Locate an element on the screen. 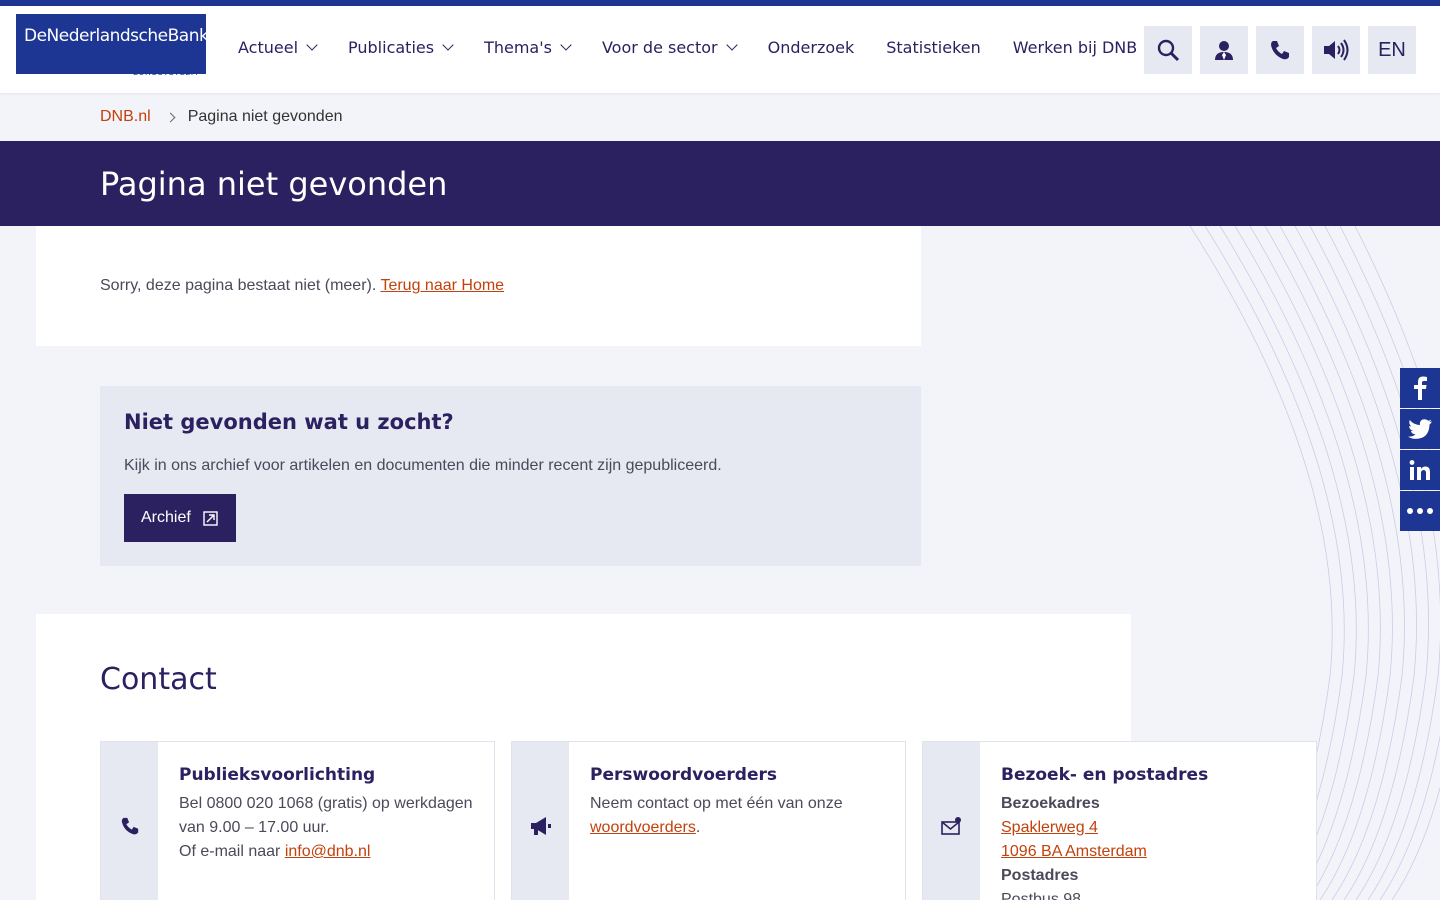 Image resolution: width=1440 pixels, height=900 pixels. nav-item-statistieken: Statistieken is located at coordinates (933, 47).